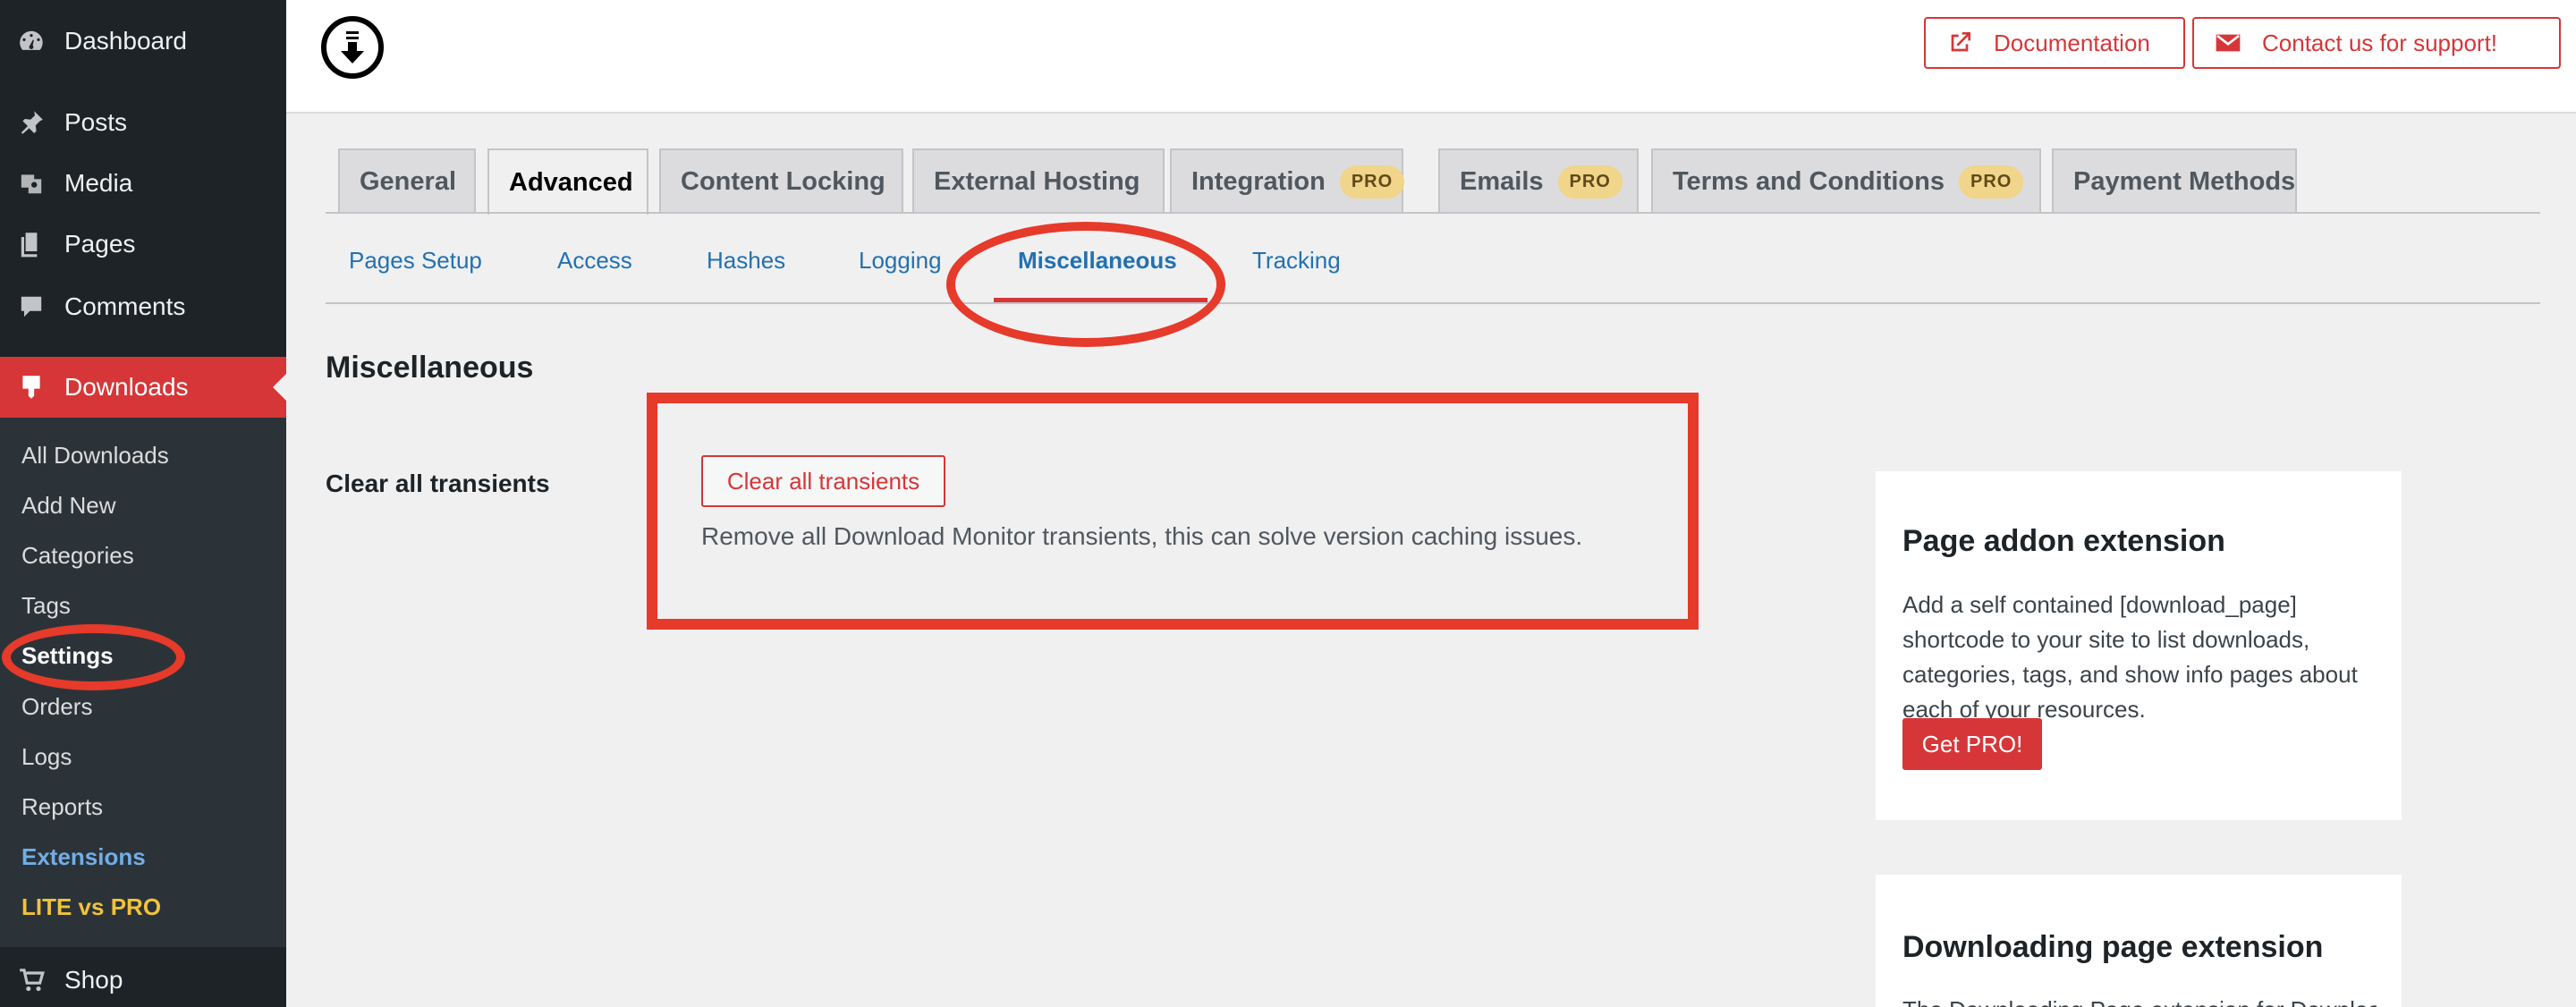  Describe the element at coordinates (46, 757) in the screenshot. I see `submenu-item-logs: Logs` at that location.